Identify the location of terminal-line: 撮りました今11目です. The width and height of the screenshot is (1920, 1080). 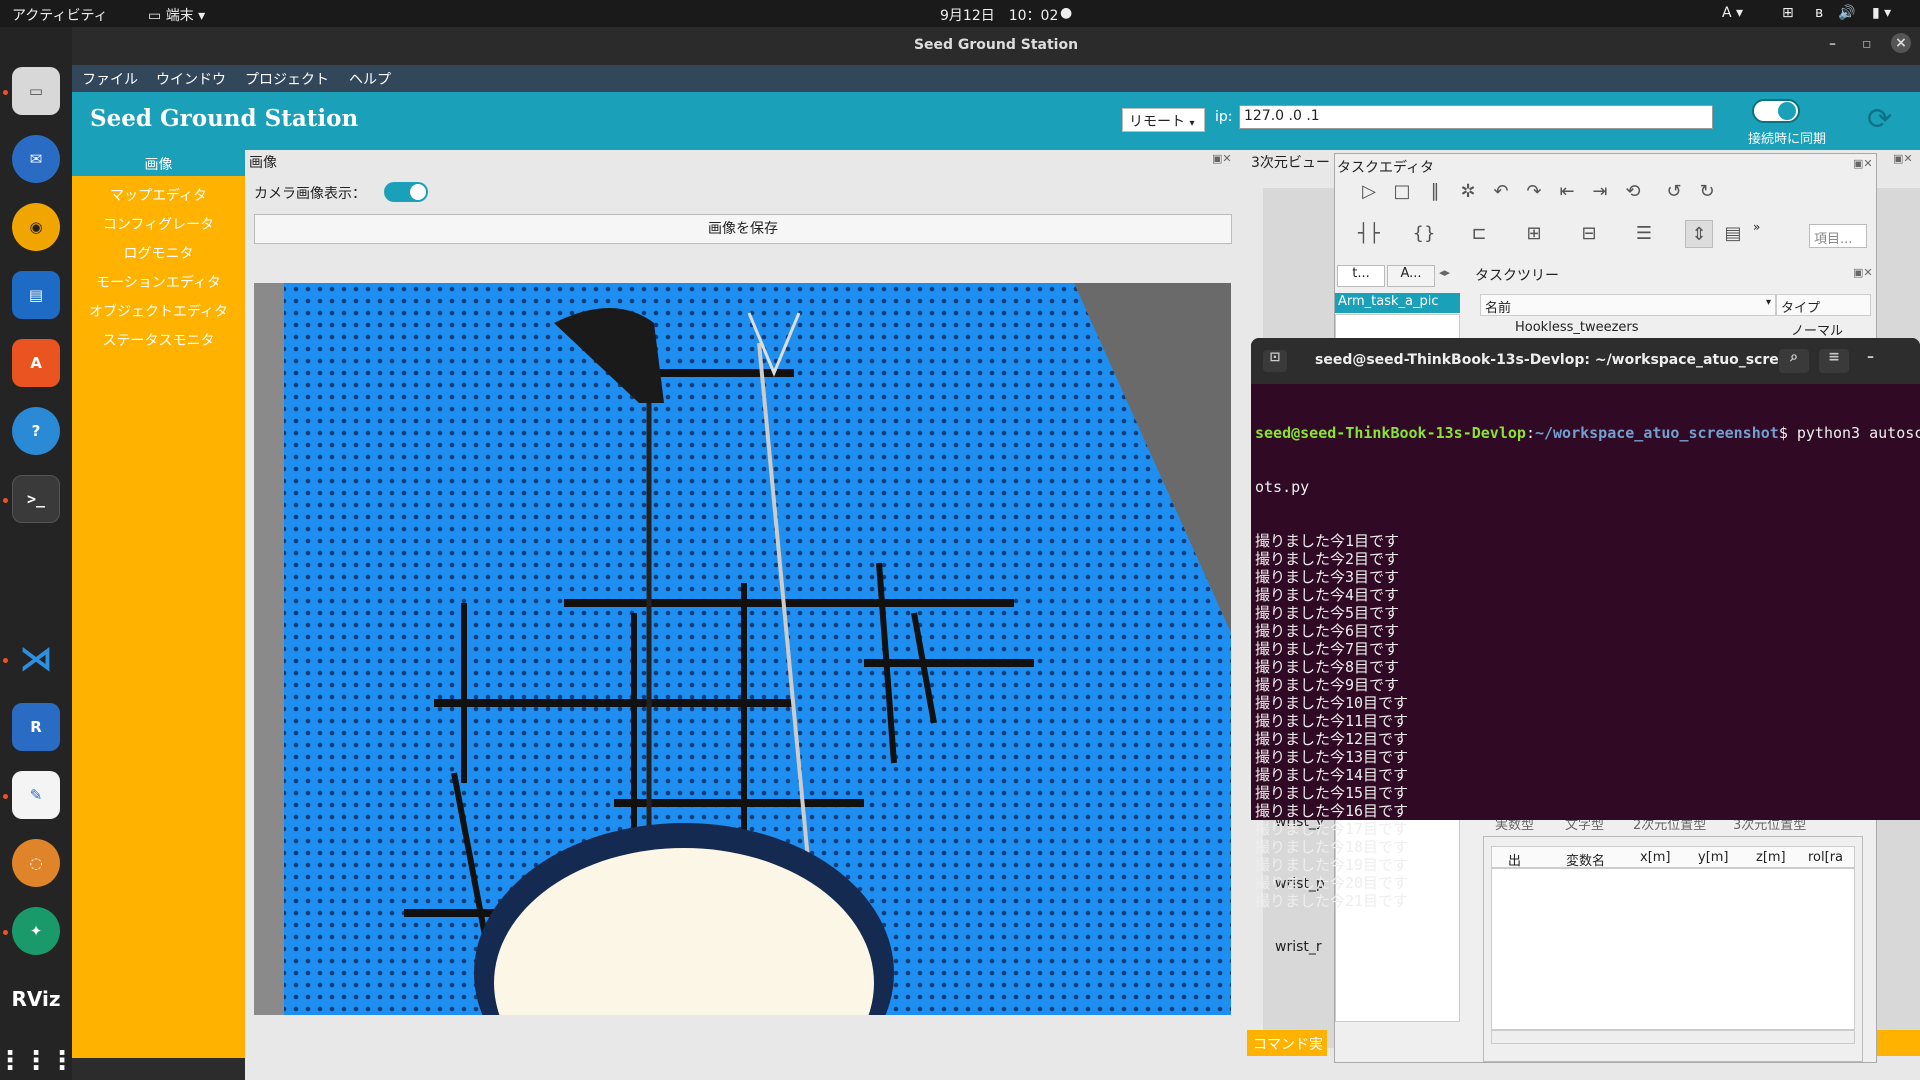
(1332, 721).